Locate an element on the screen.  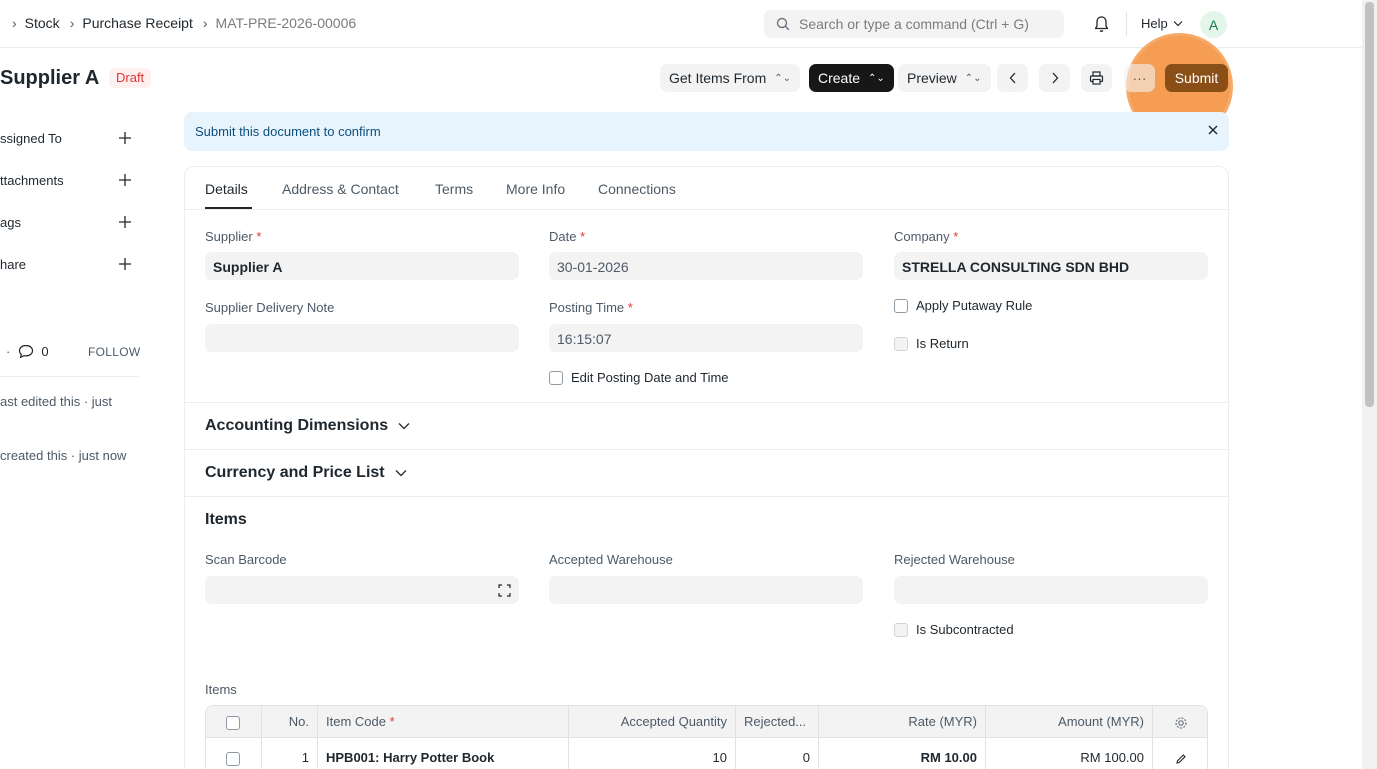
items-table-label: Items is located at coordinates (221, 689).